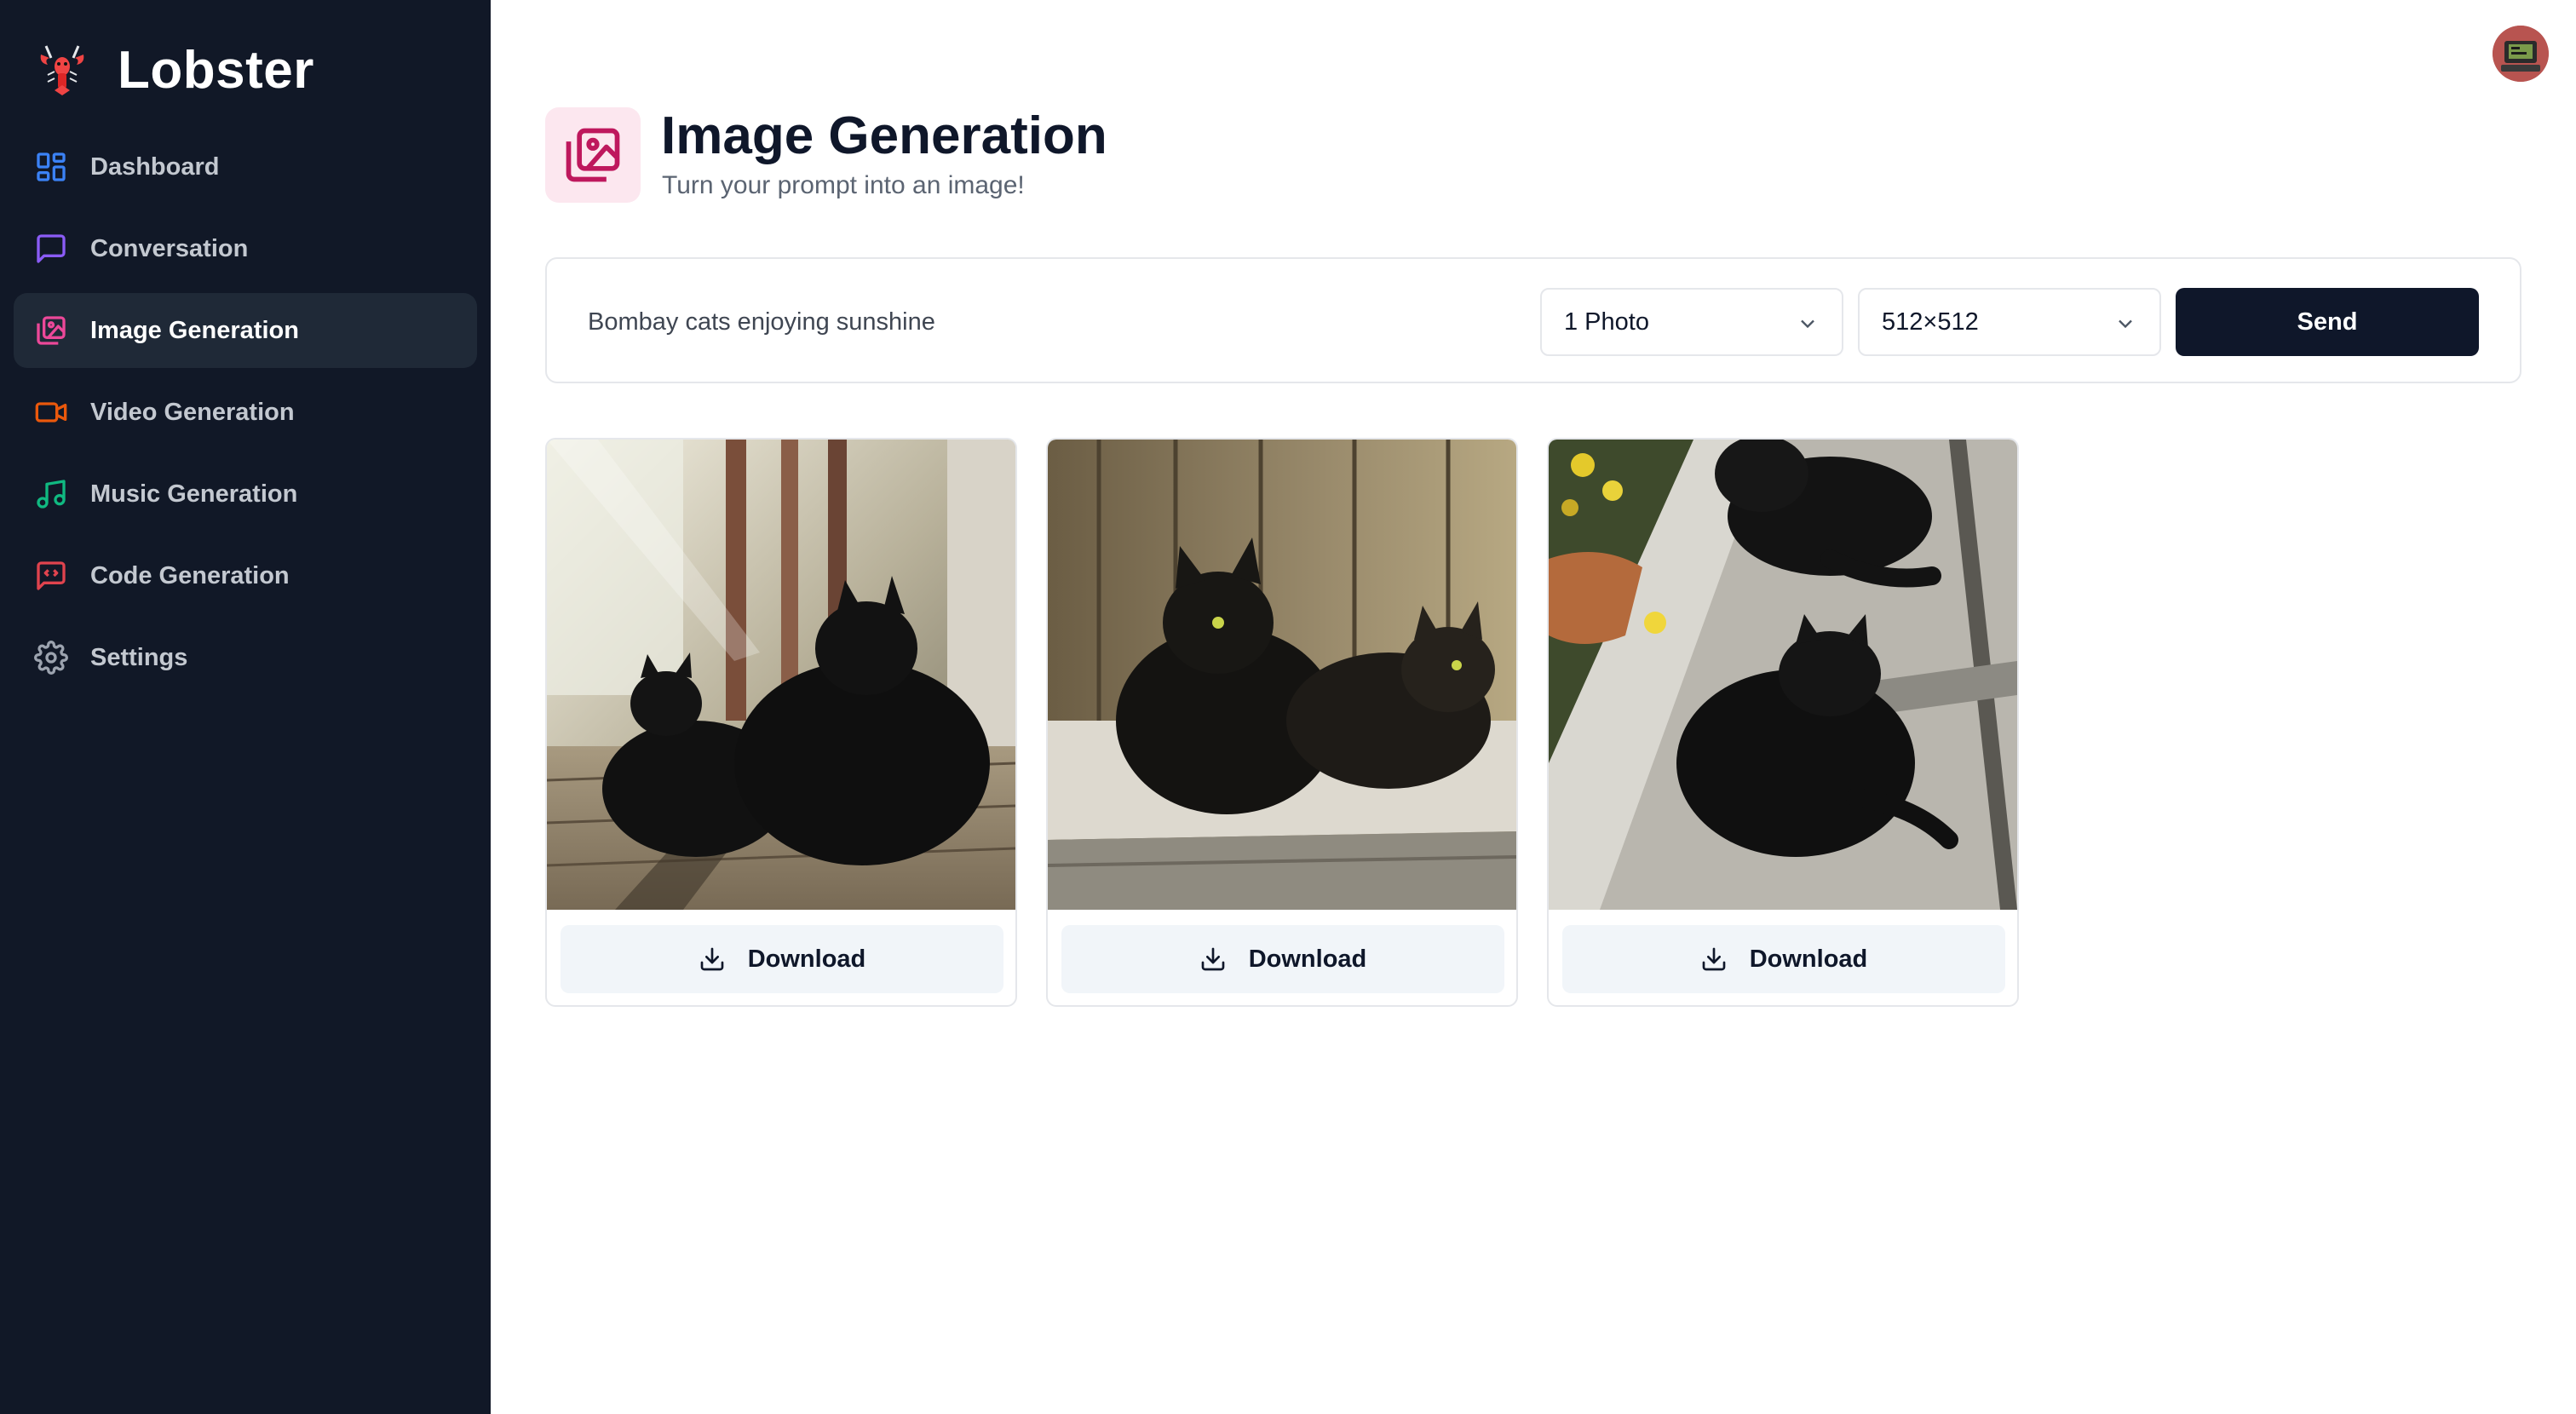  Describe the element at coordinates (51, 575) in the screenshot. I see `code-message-icon` at that location.